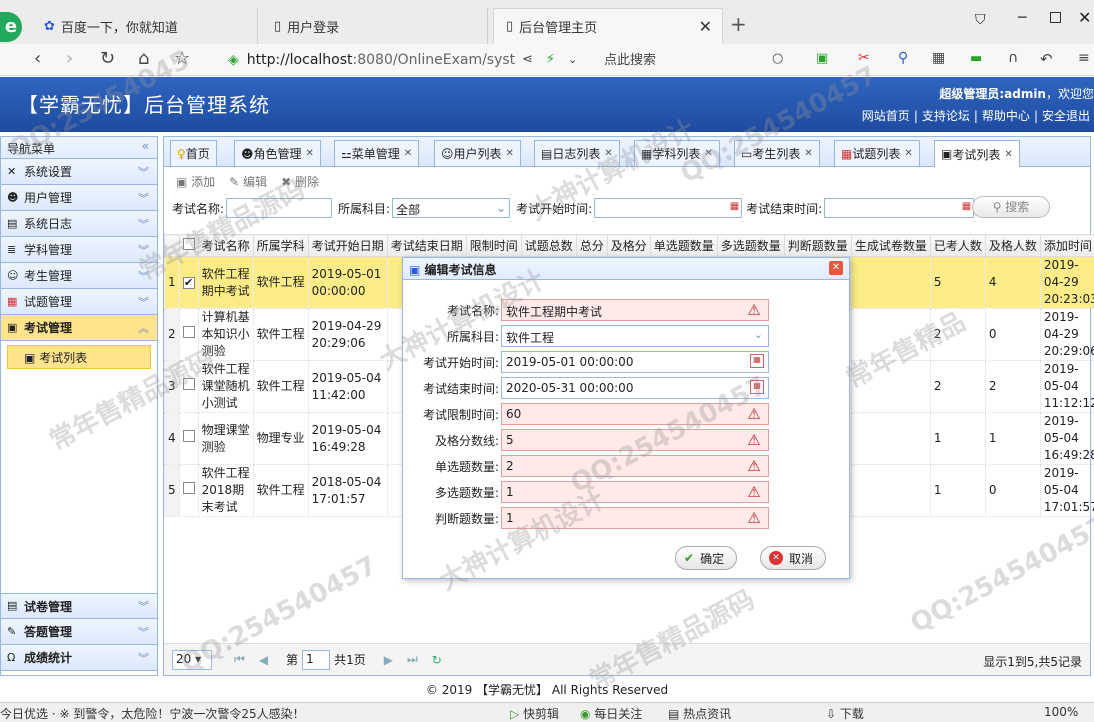 Image resolution: width=1094 pixels, height=722 pixels. Describe the element at coordinates (1013, 58) in the screenshot. I see `headphone-icon: ∩` at that location.